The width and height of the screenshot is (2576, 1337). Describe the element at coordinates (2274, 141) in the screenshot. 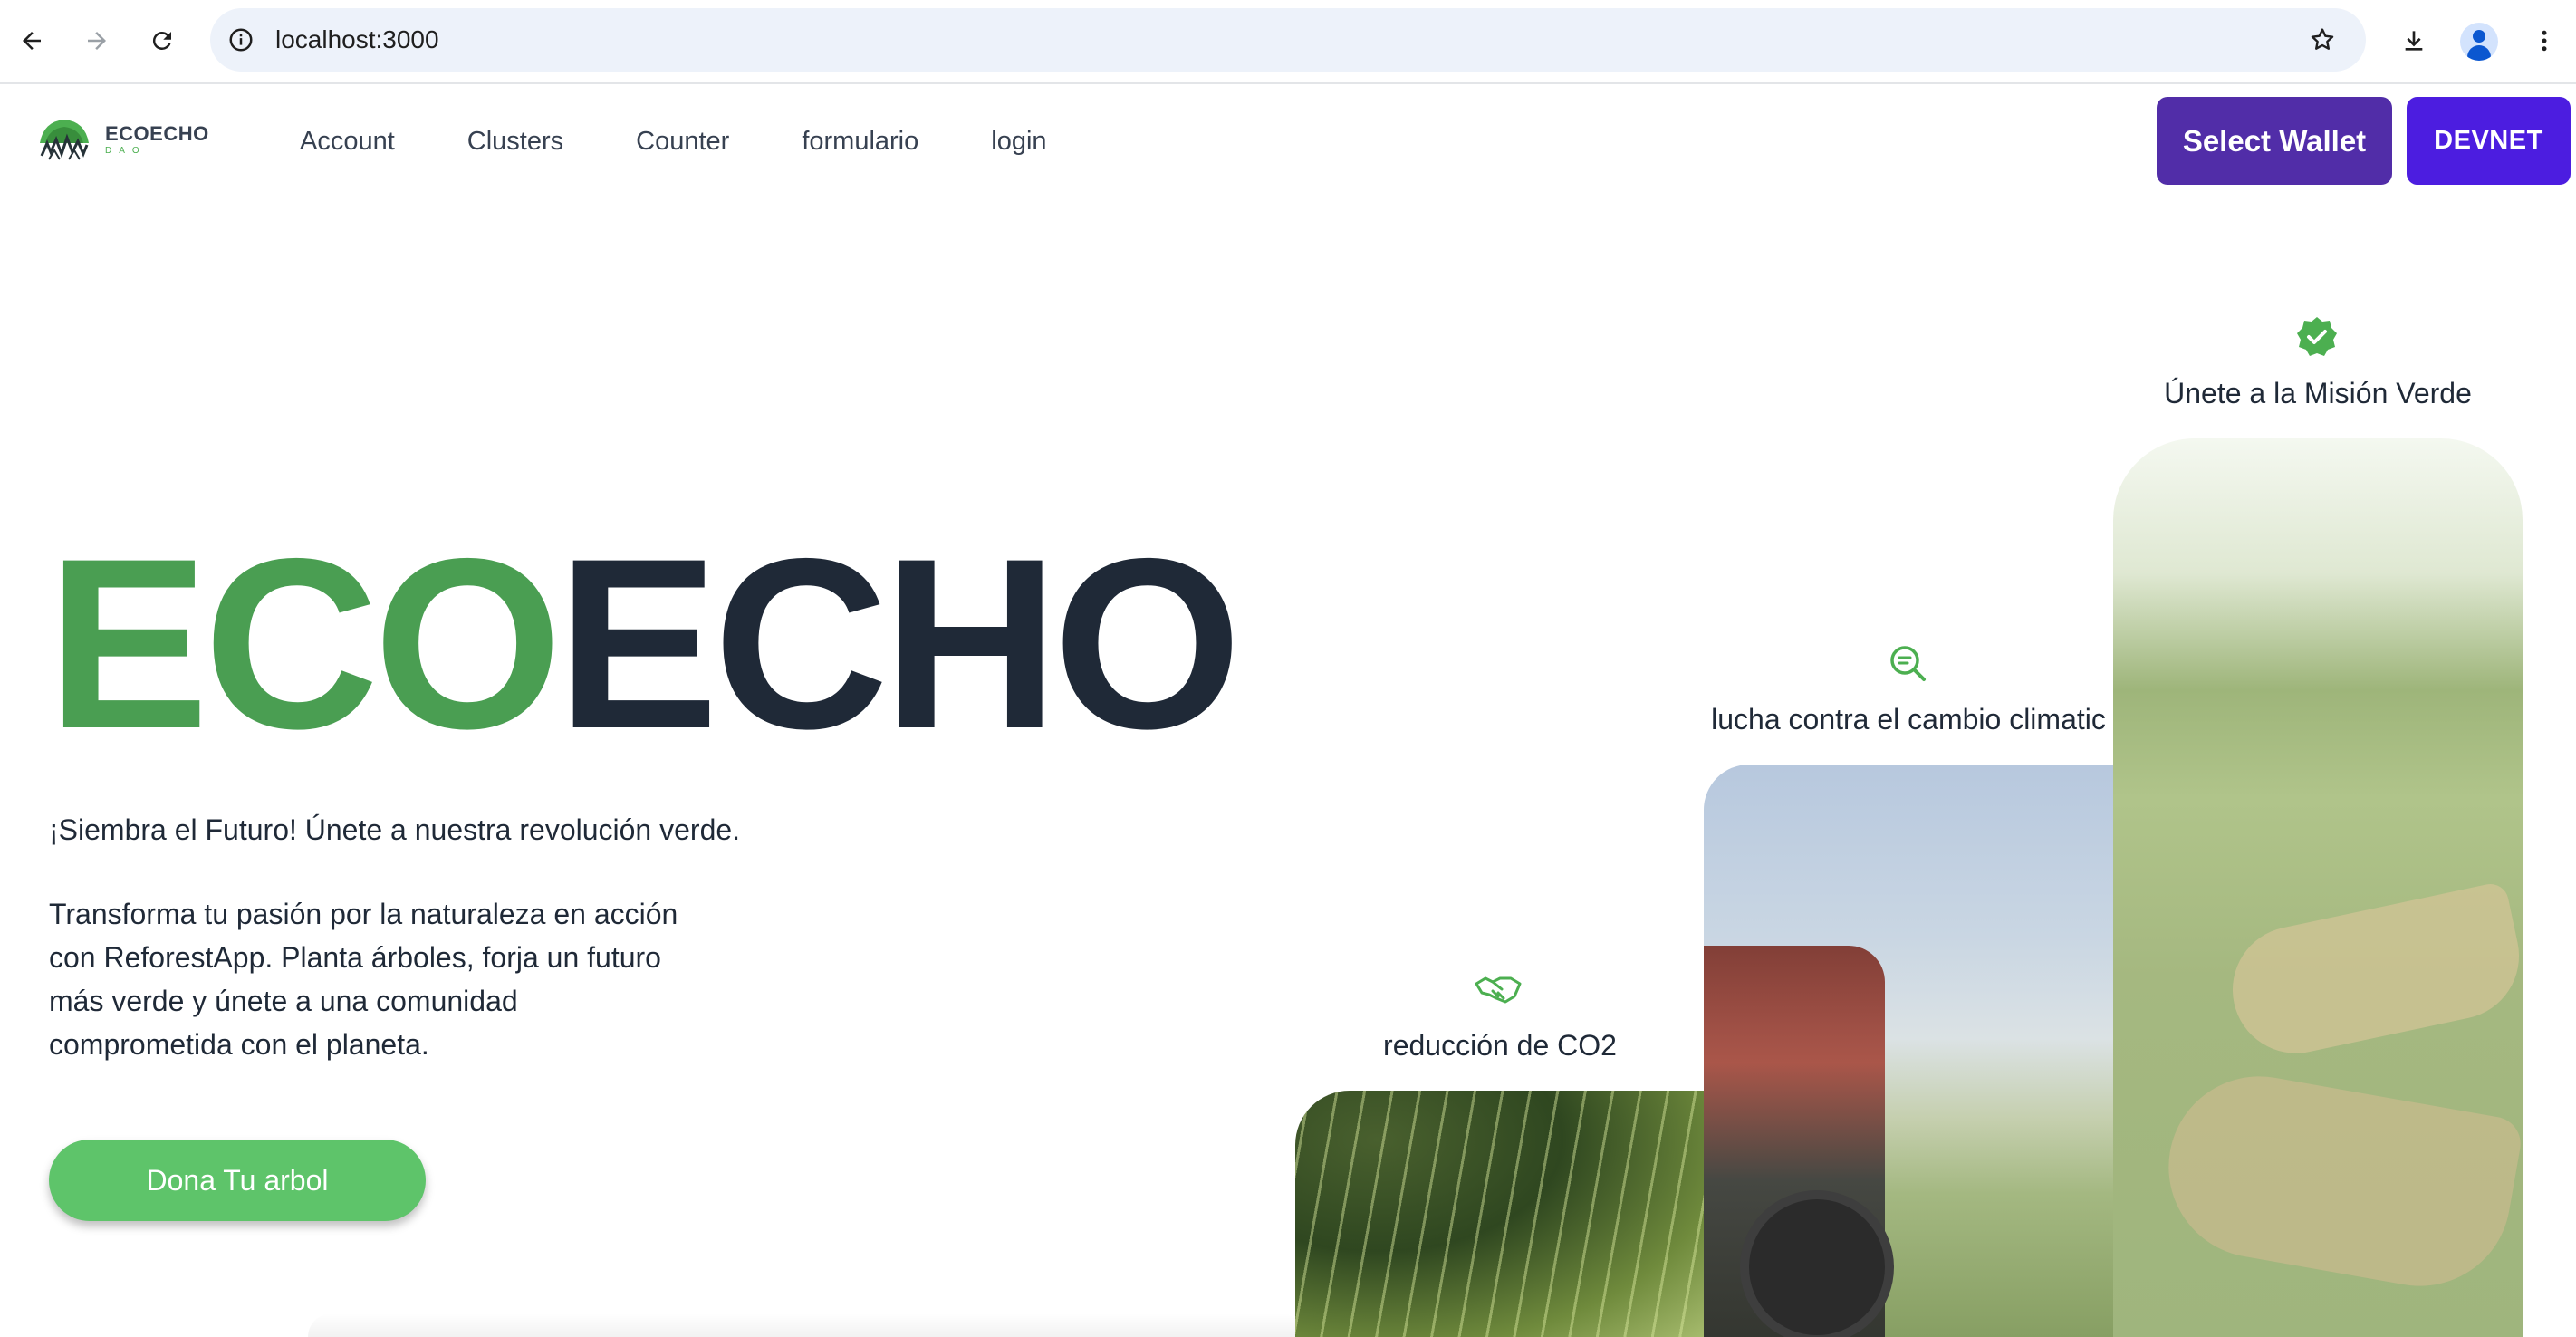

I see `select-wallet-button: Select Wallet` at that location.